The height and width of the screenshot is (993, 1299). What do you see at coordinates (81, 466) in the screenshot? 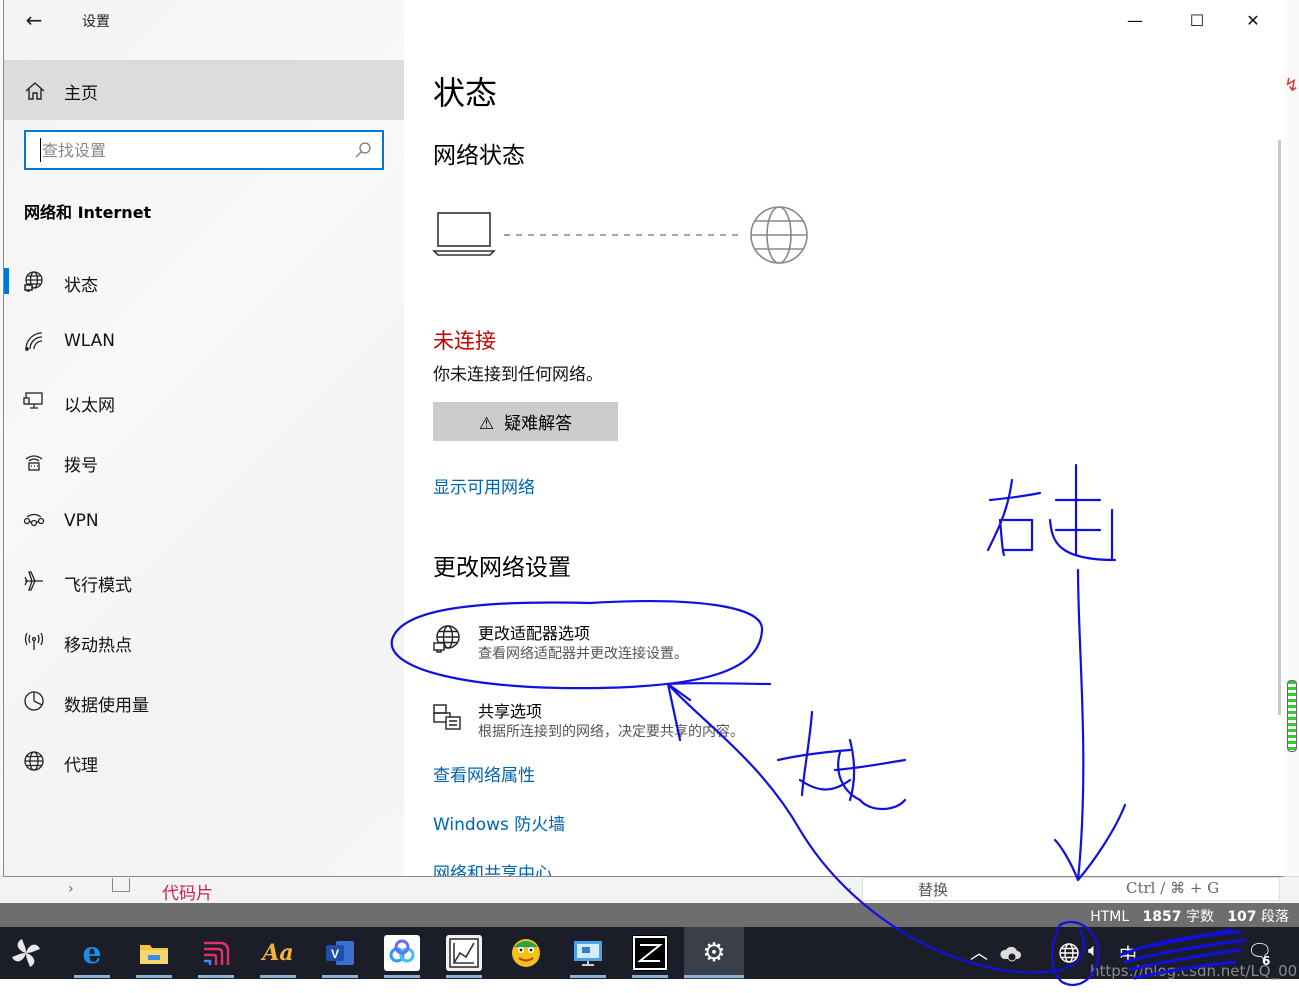
I see `sidebar-item-label: 拨号` at bounding box center [81, 466].